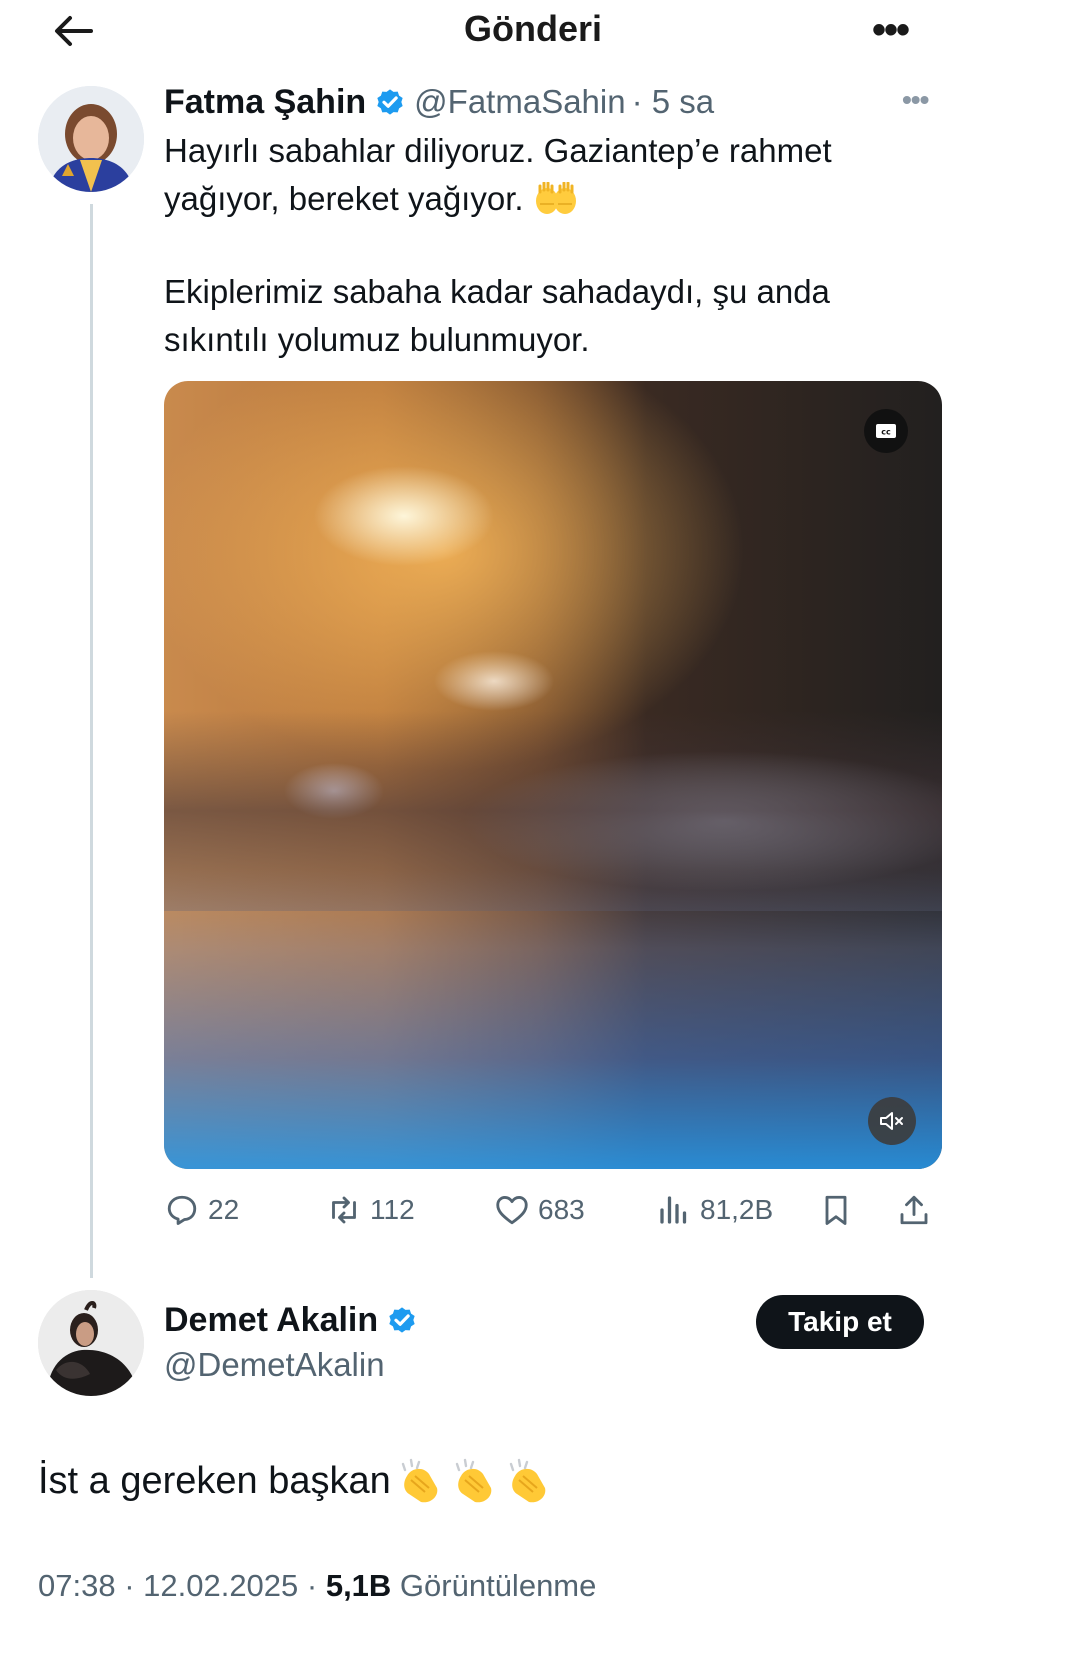 Image resolution: width=1066 pixels, height=1658 pixels. I want to click on reply-count: 22, so click(224, 1209).